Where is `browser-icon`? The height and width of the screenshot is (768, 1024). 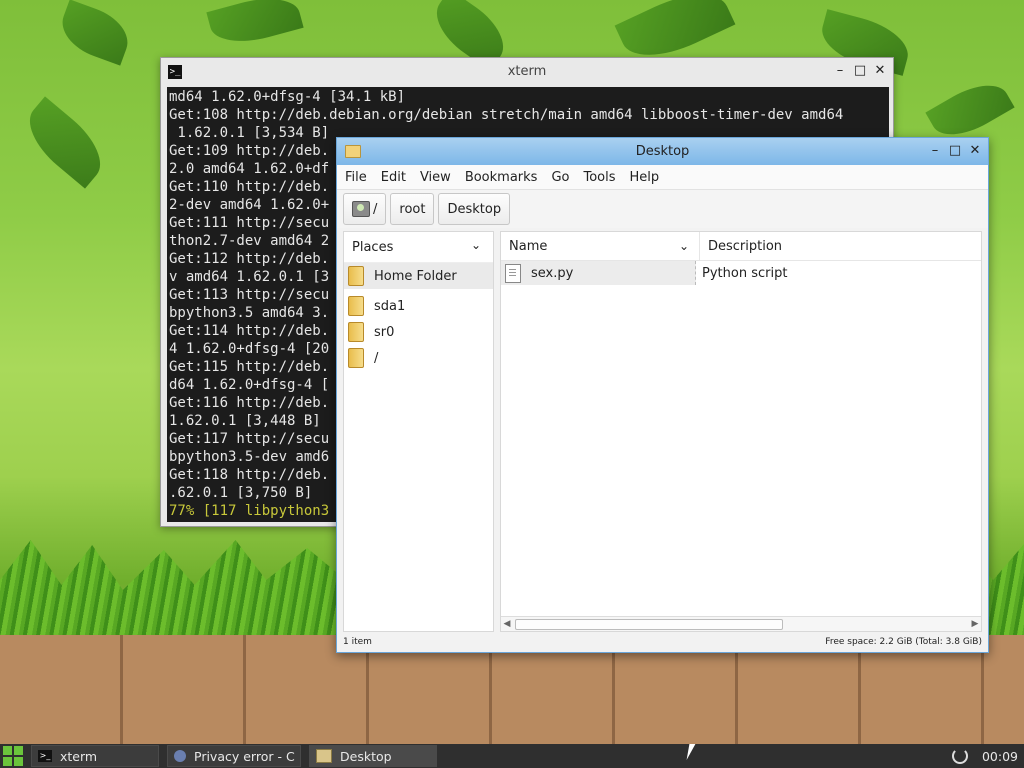
browser-icon is located at coordinates (180, 756).